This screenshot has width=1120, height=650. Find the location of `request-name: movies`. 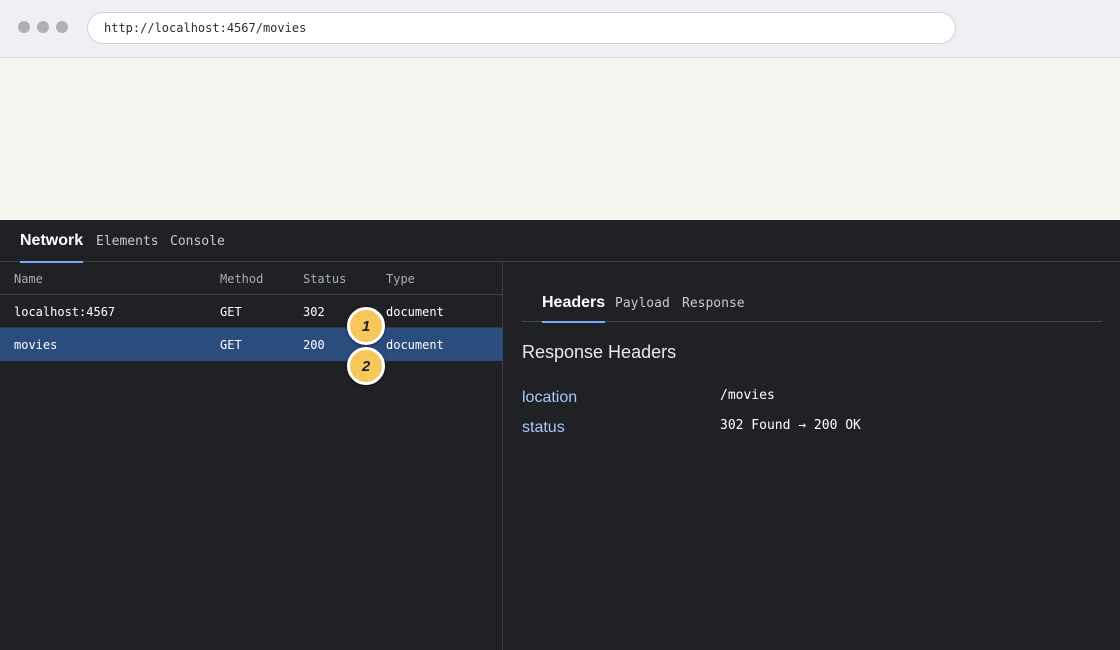

request-name: movies is located at coordinates (36, 344).